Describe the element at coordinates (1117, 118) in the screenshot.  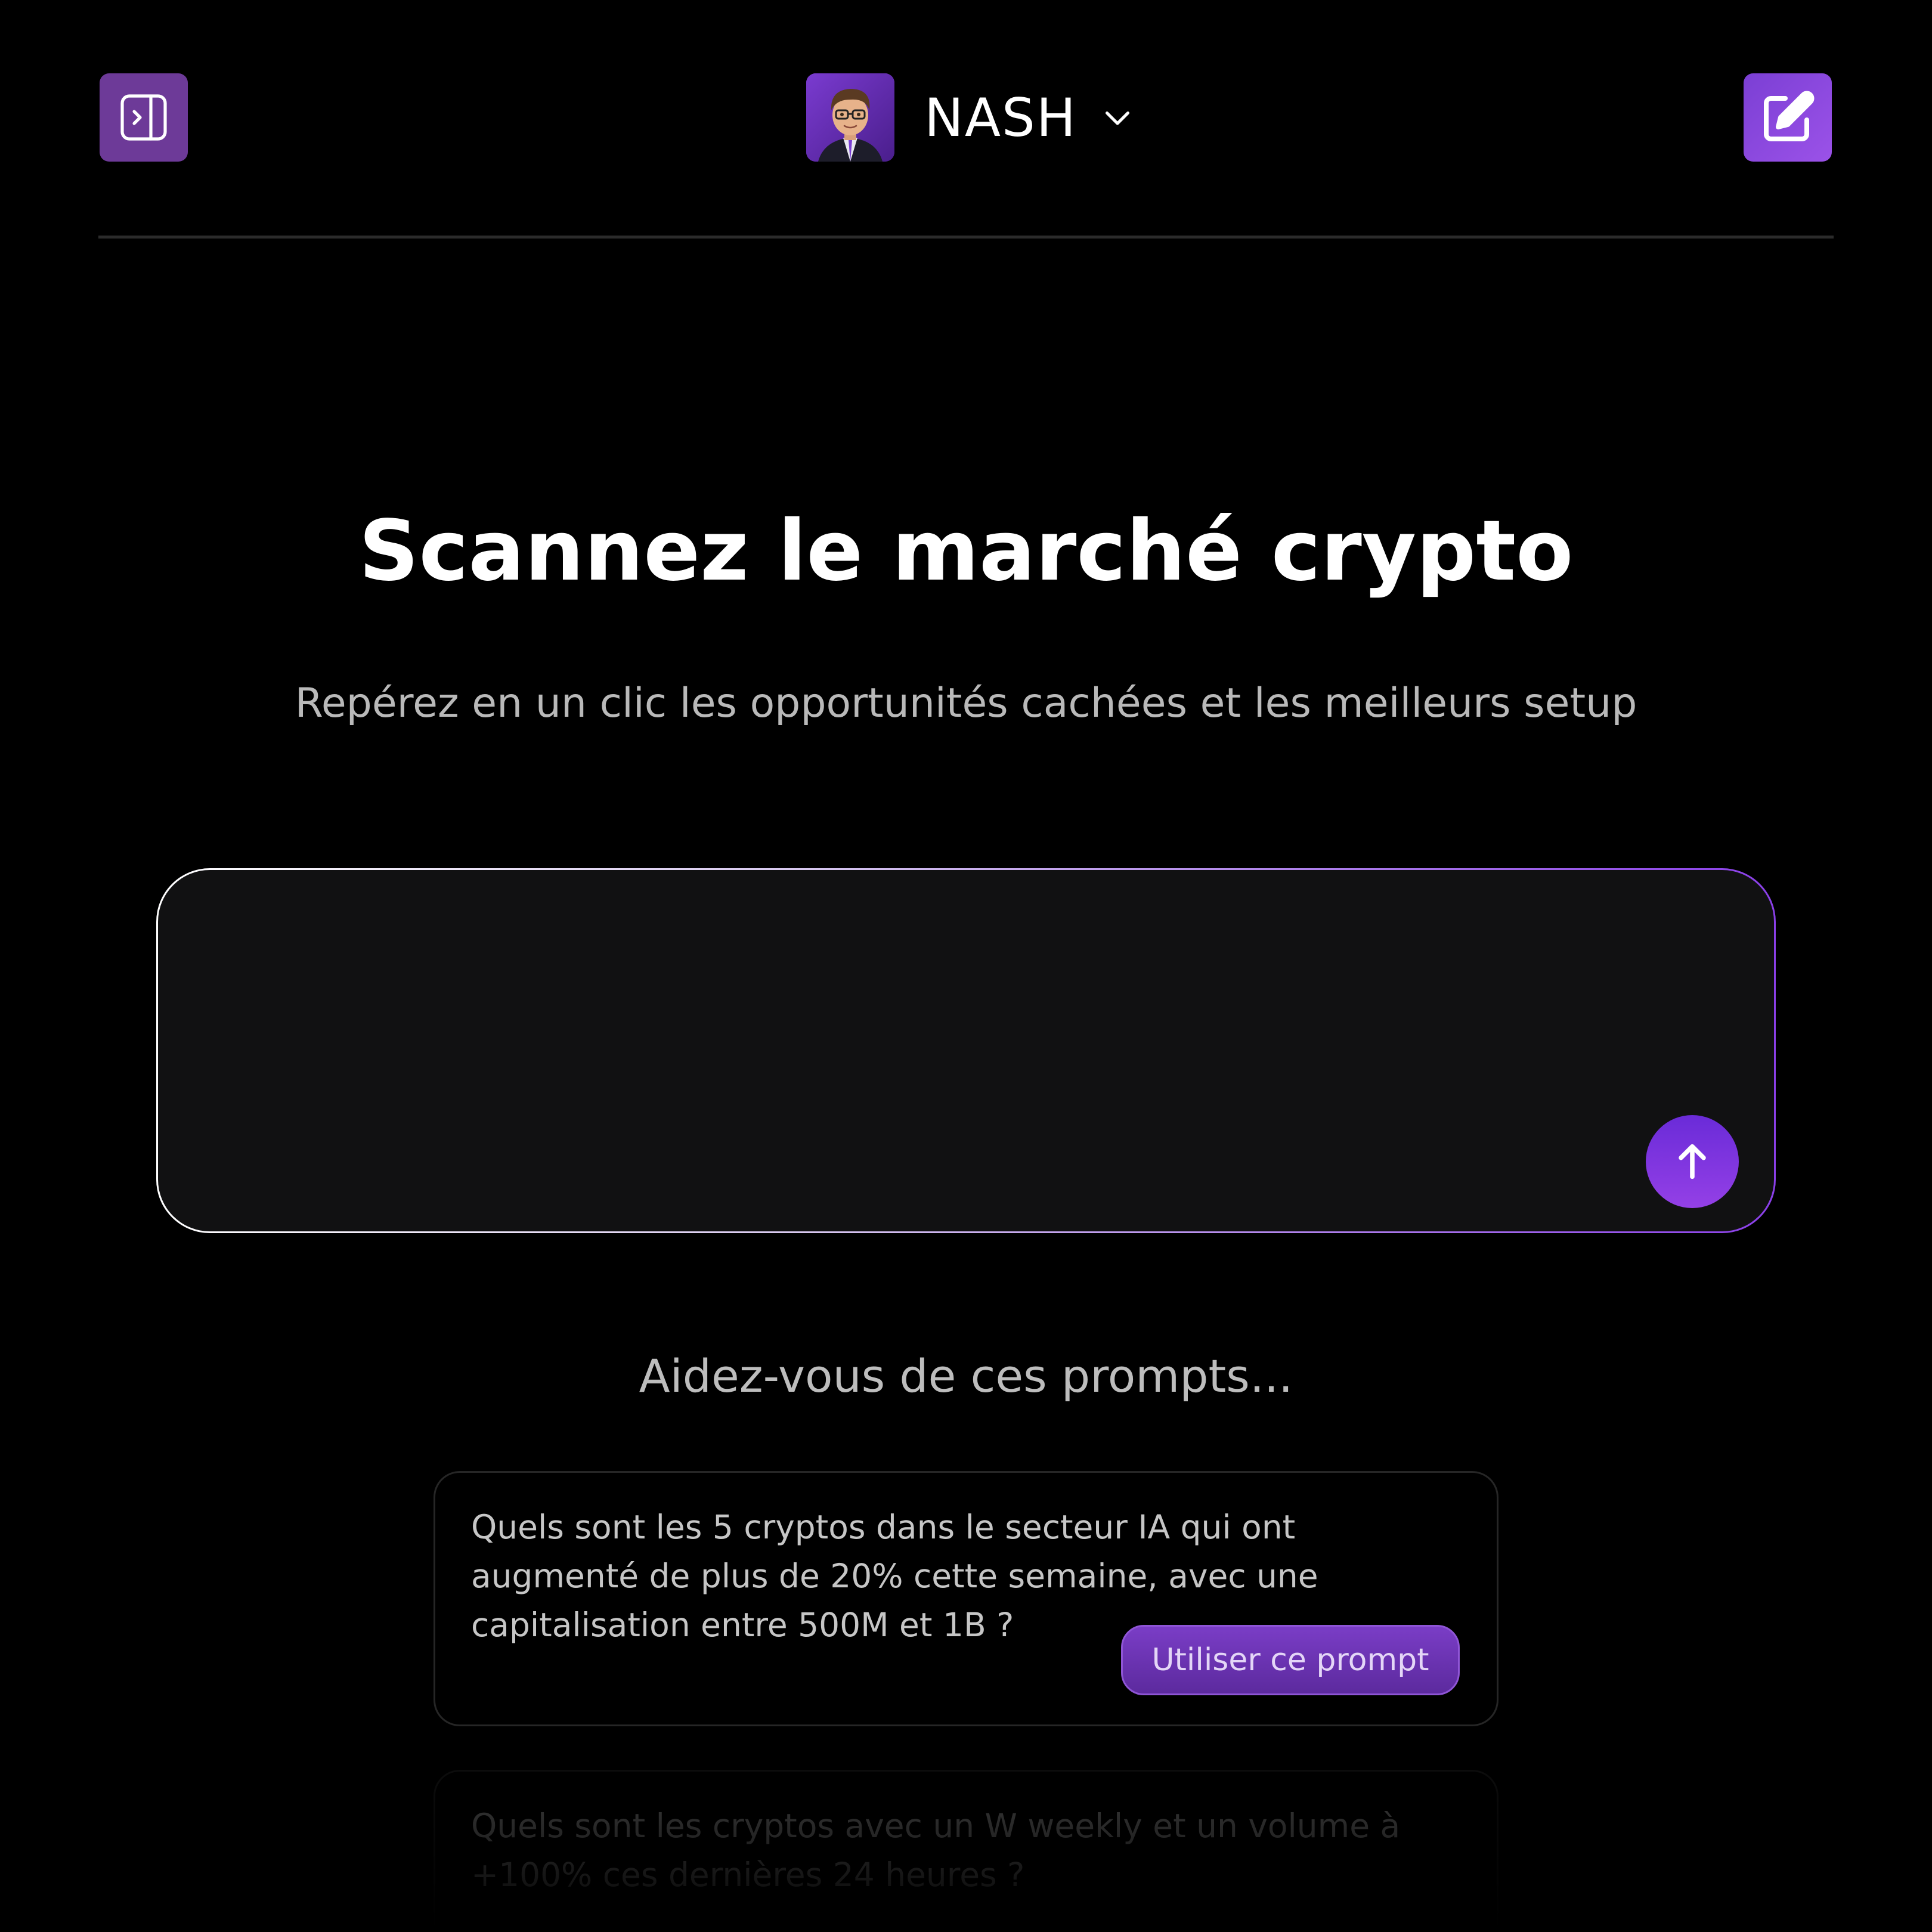
I see `chevron-down-icon` at that location.